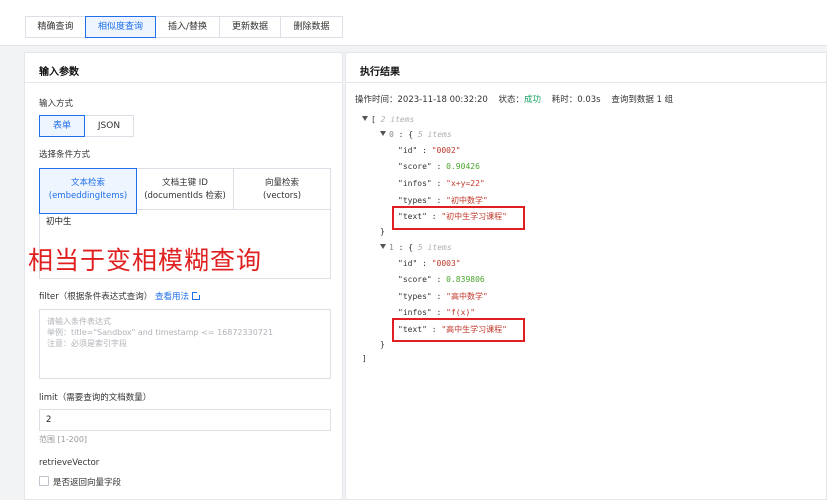 The image size is (827, 500). Describe the element at coordinates (87, 483) in the screenshot. I see `retrieve-vector-checkbox-label: 是否返回向量字段` at that location.